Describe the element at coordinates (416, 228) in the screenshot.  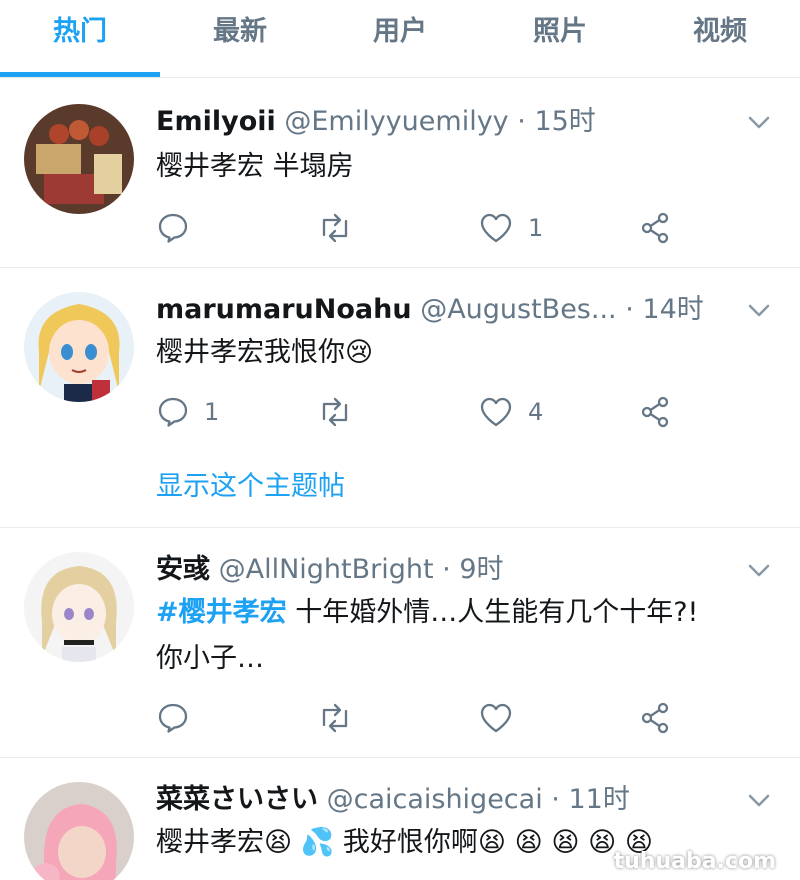
I see `tweet-actions: 1` at that location.